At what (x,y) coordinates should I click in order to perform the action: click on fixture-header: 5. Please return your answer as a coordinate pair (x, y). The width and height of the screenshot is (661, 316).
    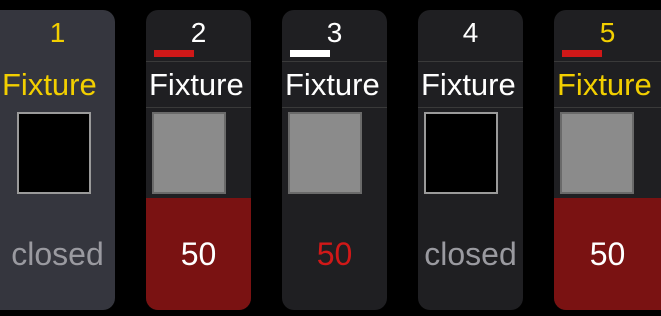
    Looking at the image, I should click on (607, 35).